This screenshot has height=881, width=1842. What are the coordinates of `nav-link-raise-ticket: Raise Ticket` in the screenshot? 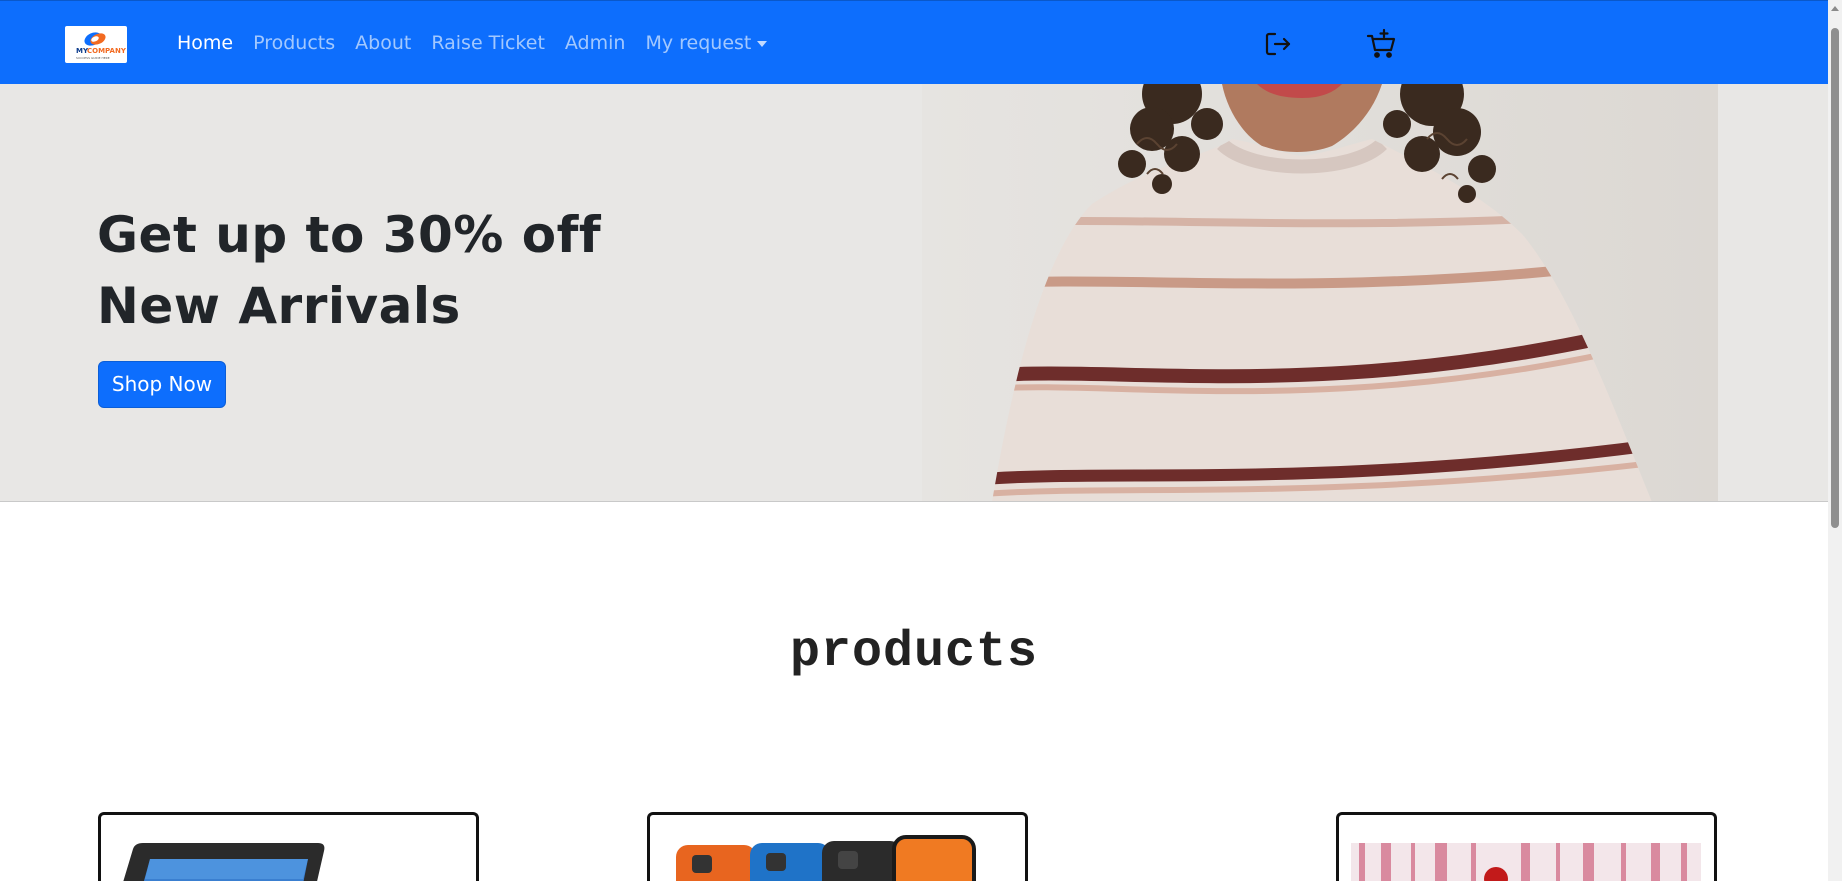 It's located at (488, 43).